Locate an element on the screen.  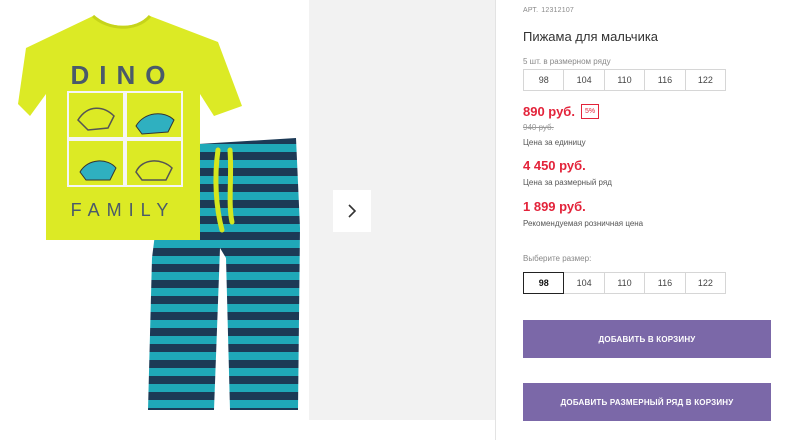
row-price-note: Цена за размерный ряд is located at coordinates (567, 182).